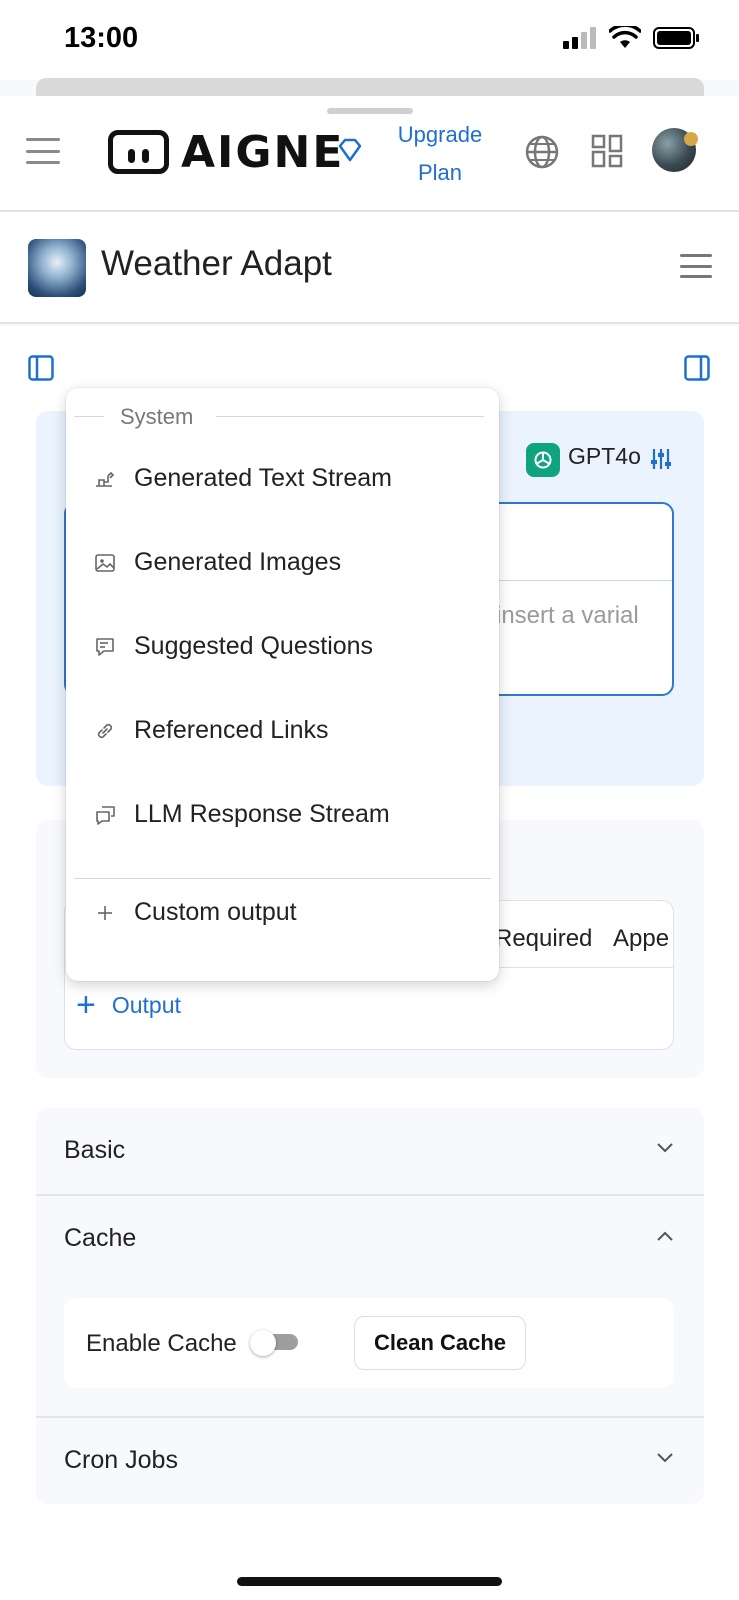 The image size is (739, 1600). I want to click on openai-icon, so click(543, 460).